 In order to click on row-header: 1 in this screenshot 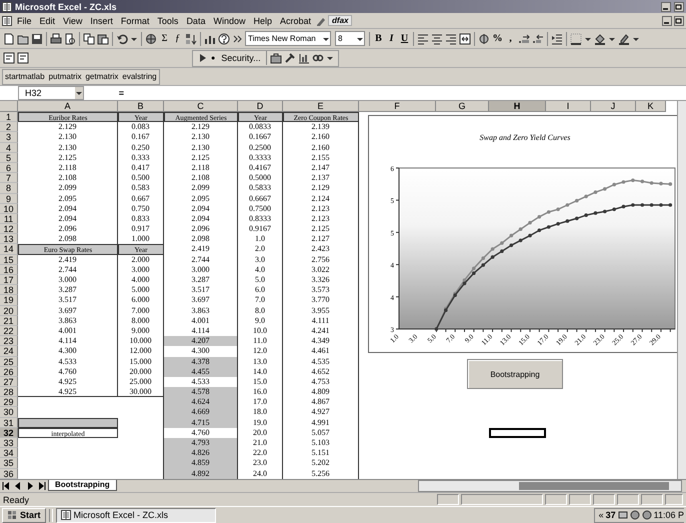, I will do `click(9, 117)`.